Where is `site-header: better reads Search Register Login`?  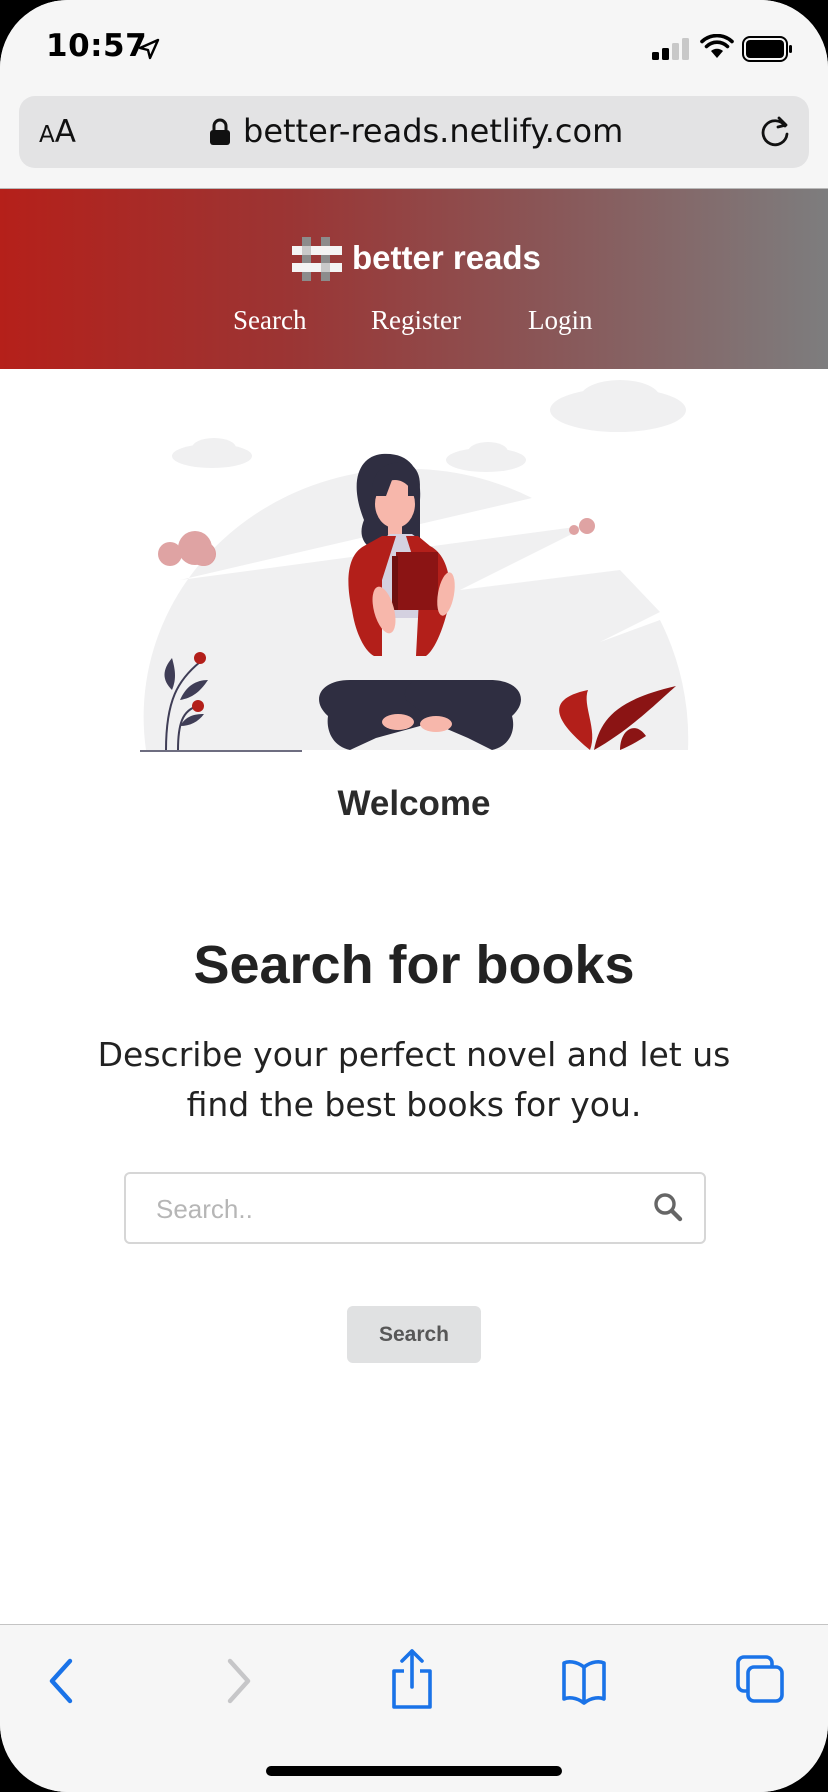 site-header: better reads Search Register Login is located at coordinates (414, 279).